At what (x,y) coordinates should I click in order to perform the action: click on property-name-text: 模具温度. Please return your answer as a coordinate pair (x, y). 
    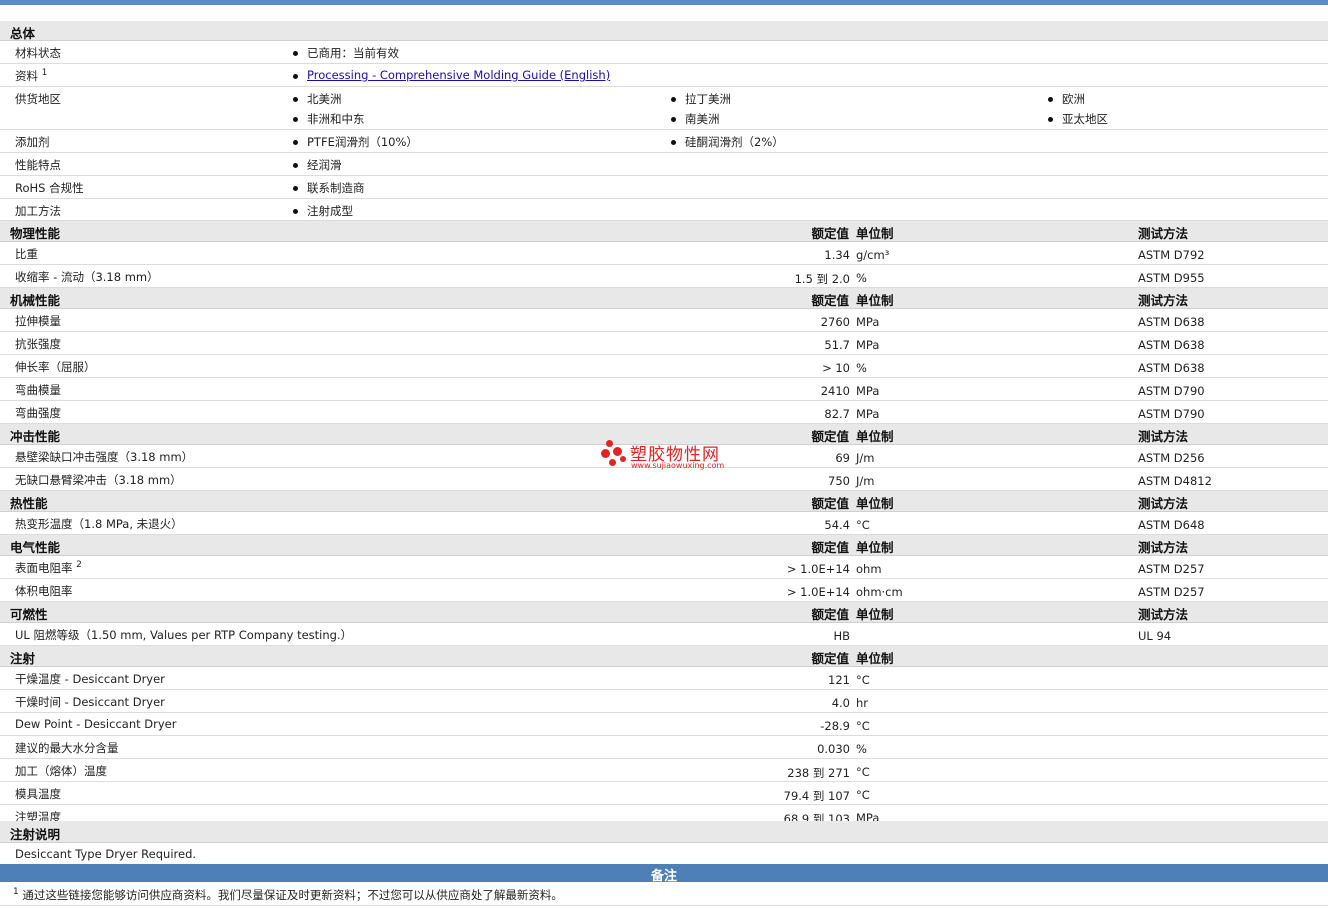
    Looking at the image, I should click on (38, 794).